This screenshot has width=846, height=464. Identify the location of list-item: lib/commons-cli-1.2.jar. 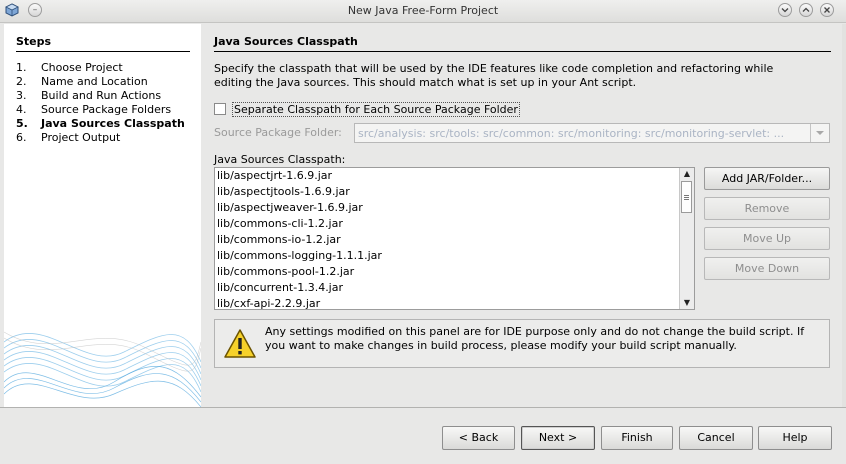
(454, 224).